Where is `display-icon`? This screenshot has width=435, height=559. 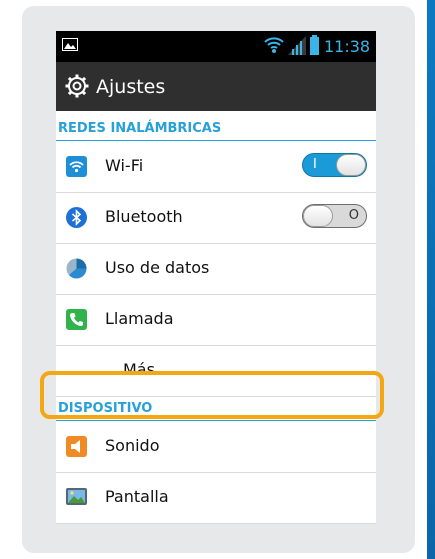
display-icon is located at coordinates (76, 496).